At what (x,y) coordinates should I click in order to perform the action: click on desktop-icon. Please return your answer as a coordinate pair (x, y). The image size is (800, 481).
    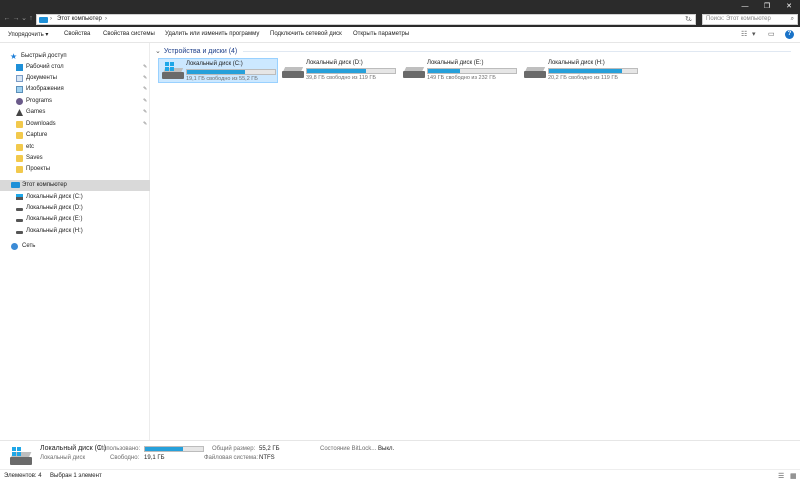
    Looking at the image, I should click on (19, 67).